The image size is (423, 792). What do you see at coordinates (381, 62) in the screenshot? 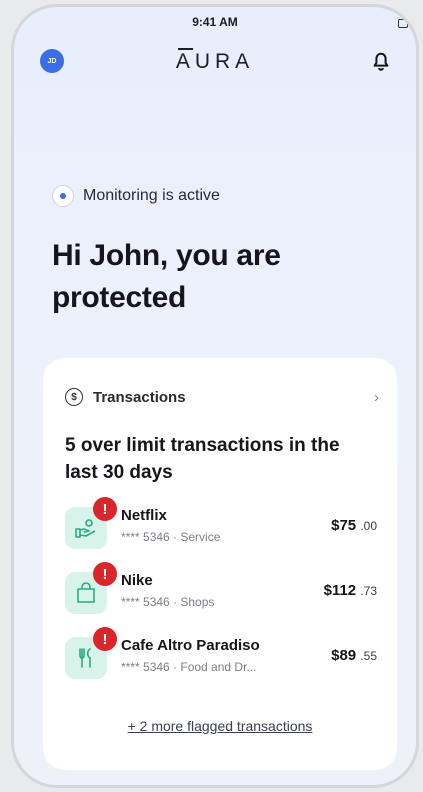
I see `bell-icon` at bounding box center [381, 62].